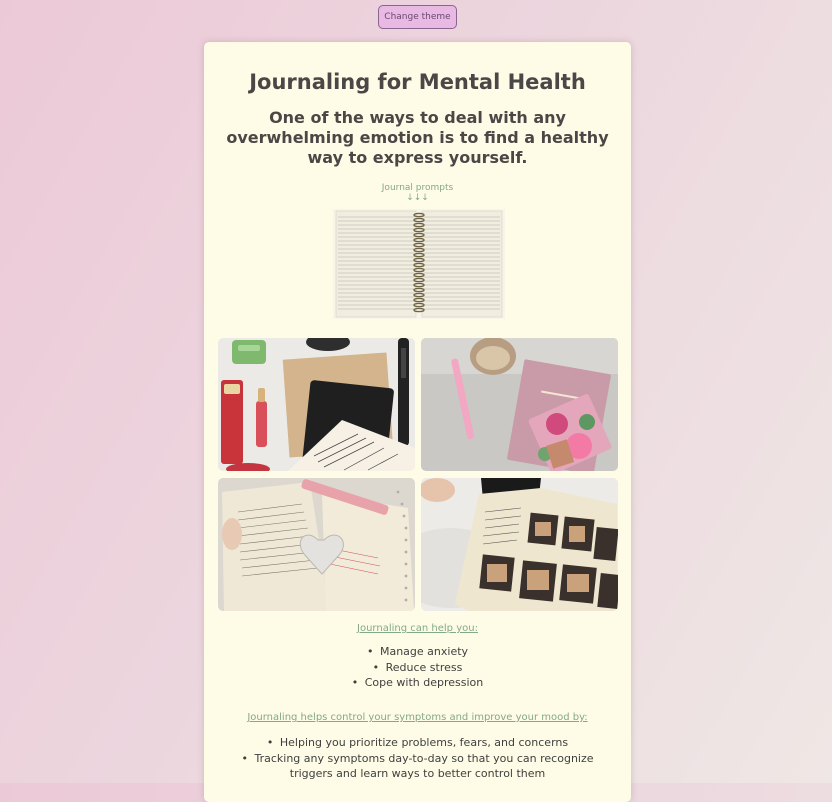 The height and width of the screenshot is (802, 832). What do you see at coordinates (417, 682) in the screenshot?
I see `list-item: • Cope with depression` at bounding box center [417, 682].